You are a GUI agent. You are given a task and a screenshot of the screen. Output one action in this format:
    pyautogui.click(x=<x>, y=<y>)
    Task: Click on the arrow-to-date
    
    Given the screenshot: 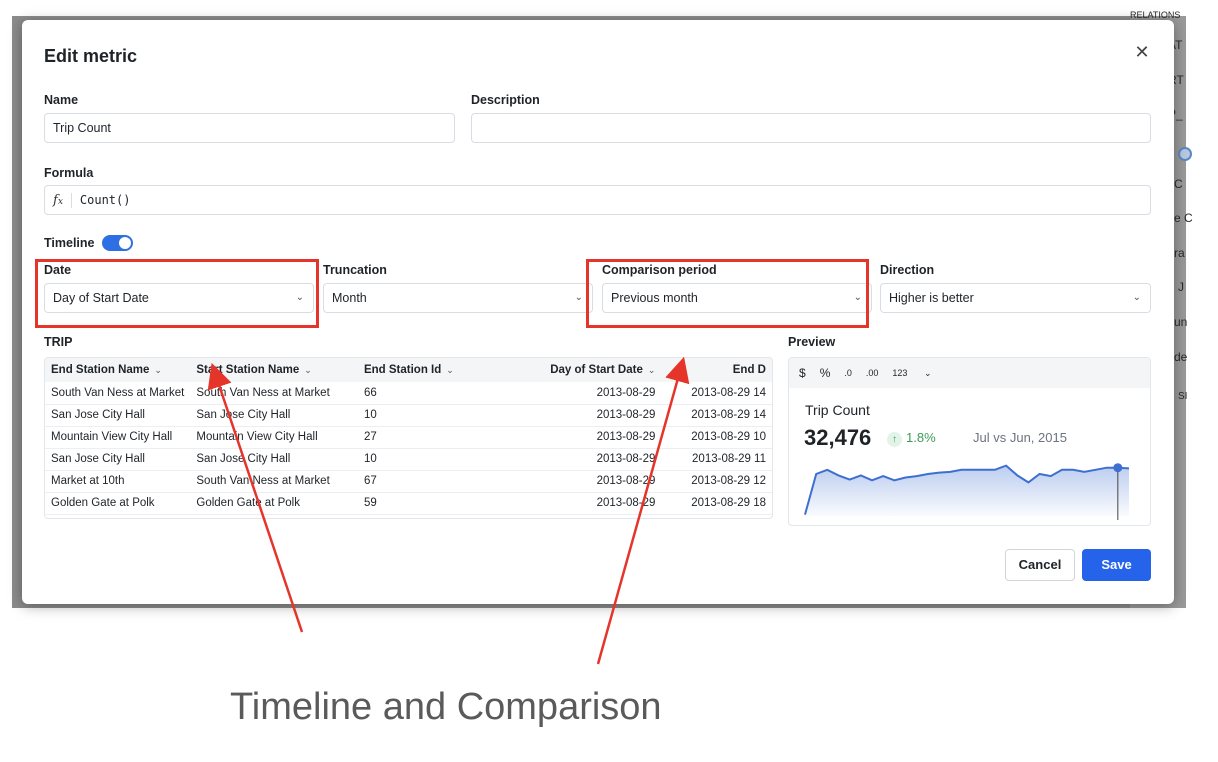 What is the action you would take?
    pyautogui.click(x=255, y=497)
    